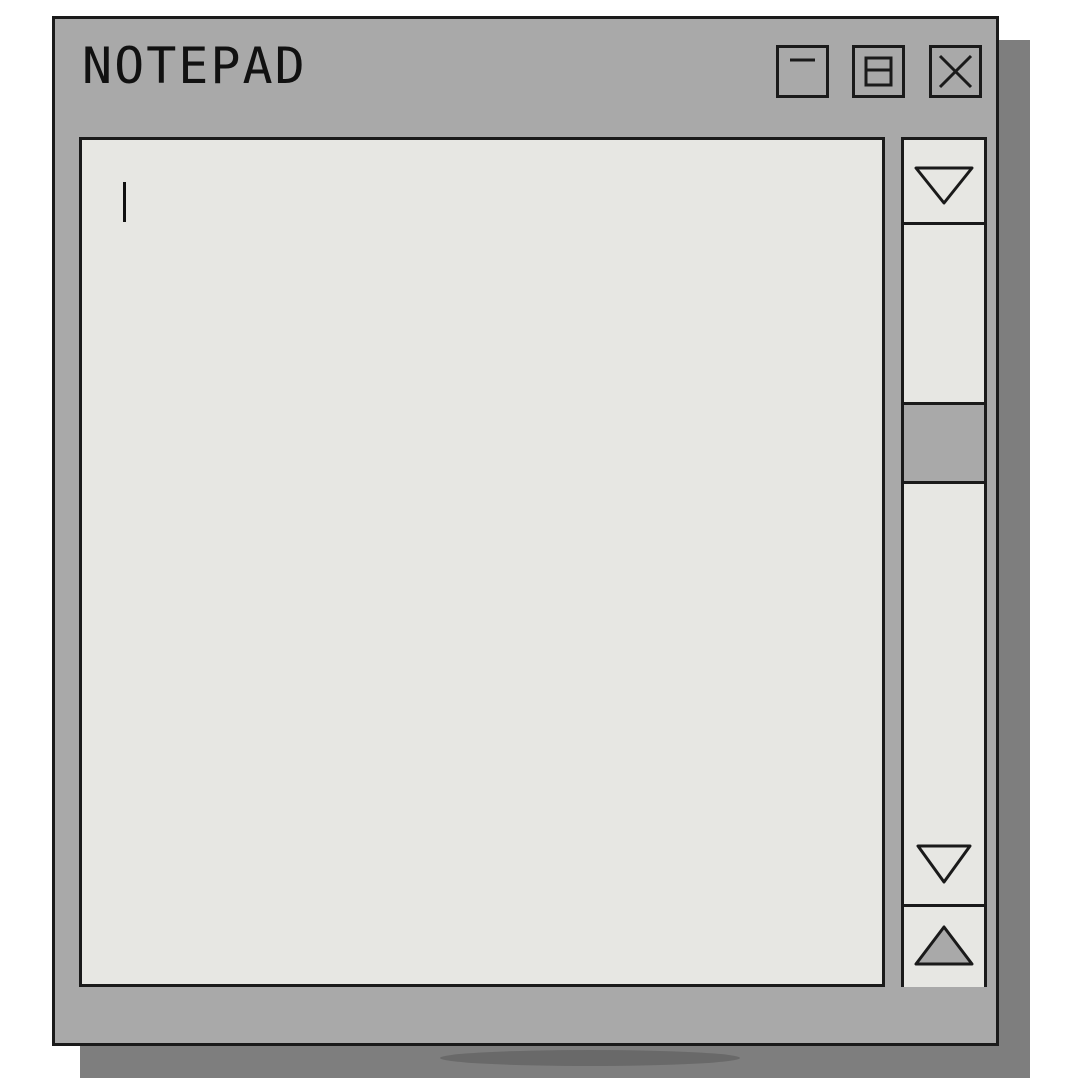  Describe the element at coordinates (124, 202) in the screenshot. I see `text-caret` at that location.